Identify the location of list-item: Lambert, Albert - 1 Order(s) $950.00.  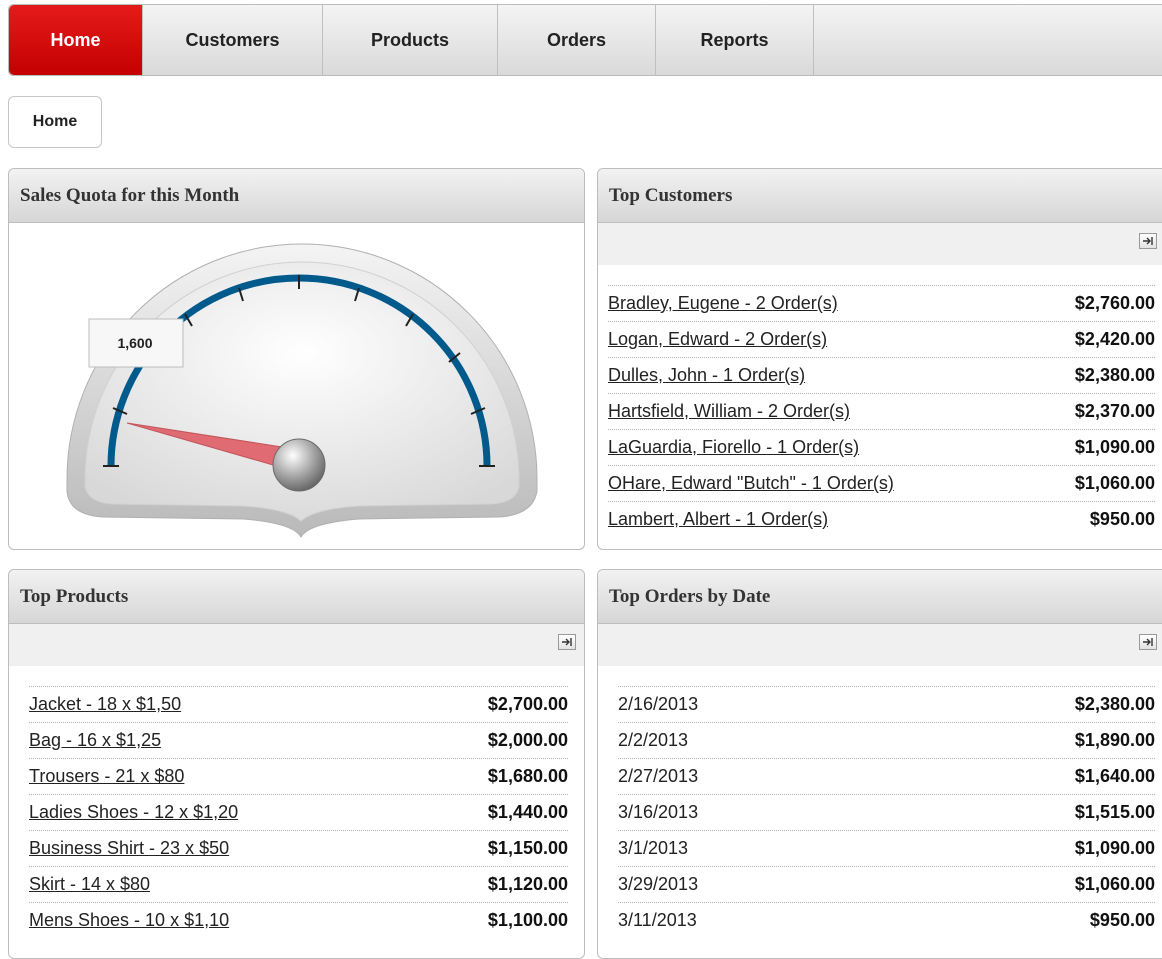
(881, 519).